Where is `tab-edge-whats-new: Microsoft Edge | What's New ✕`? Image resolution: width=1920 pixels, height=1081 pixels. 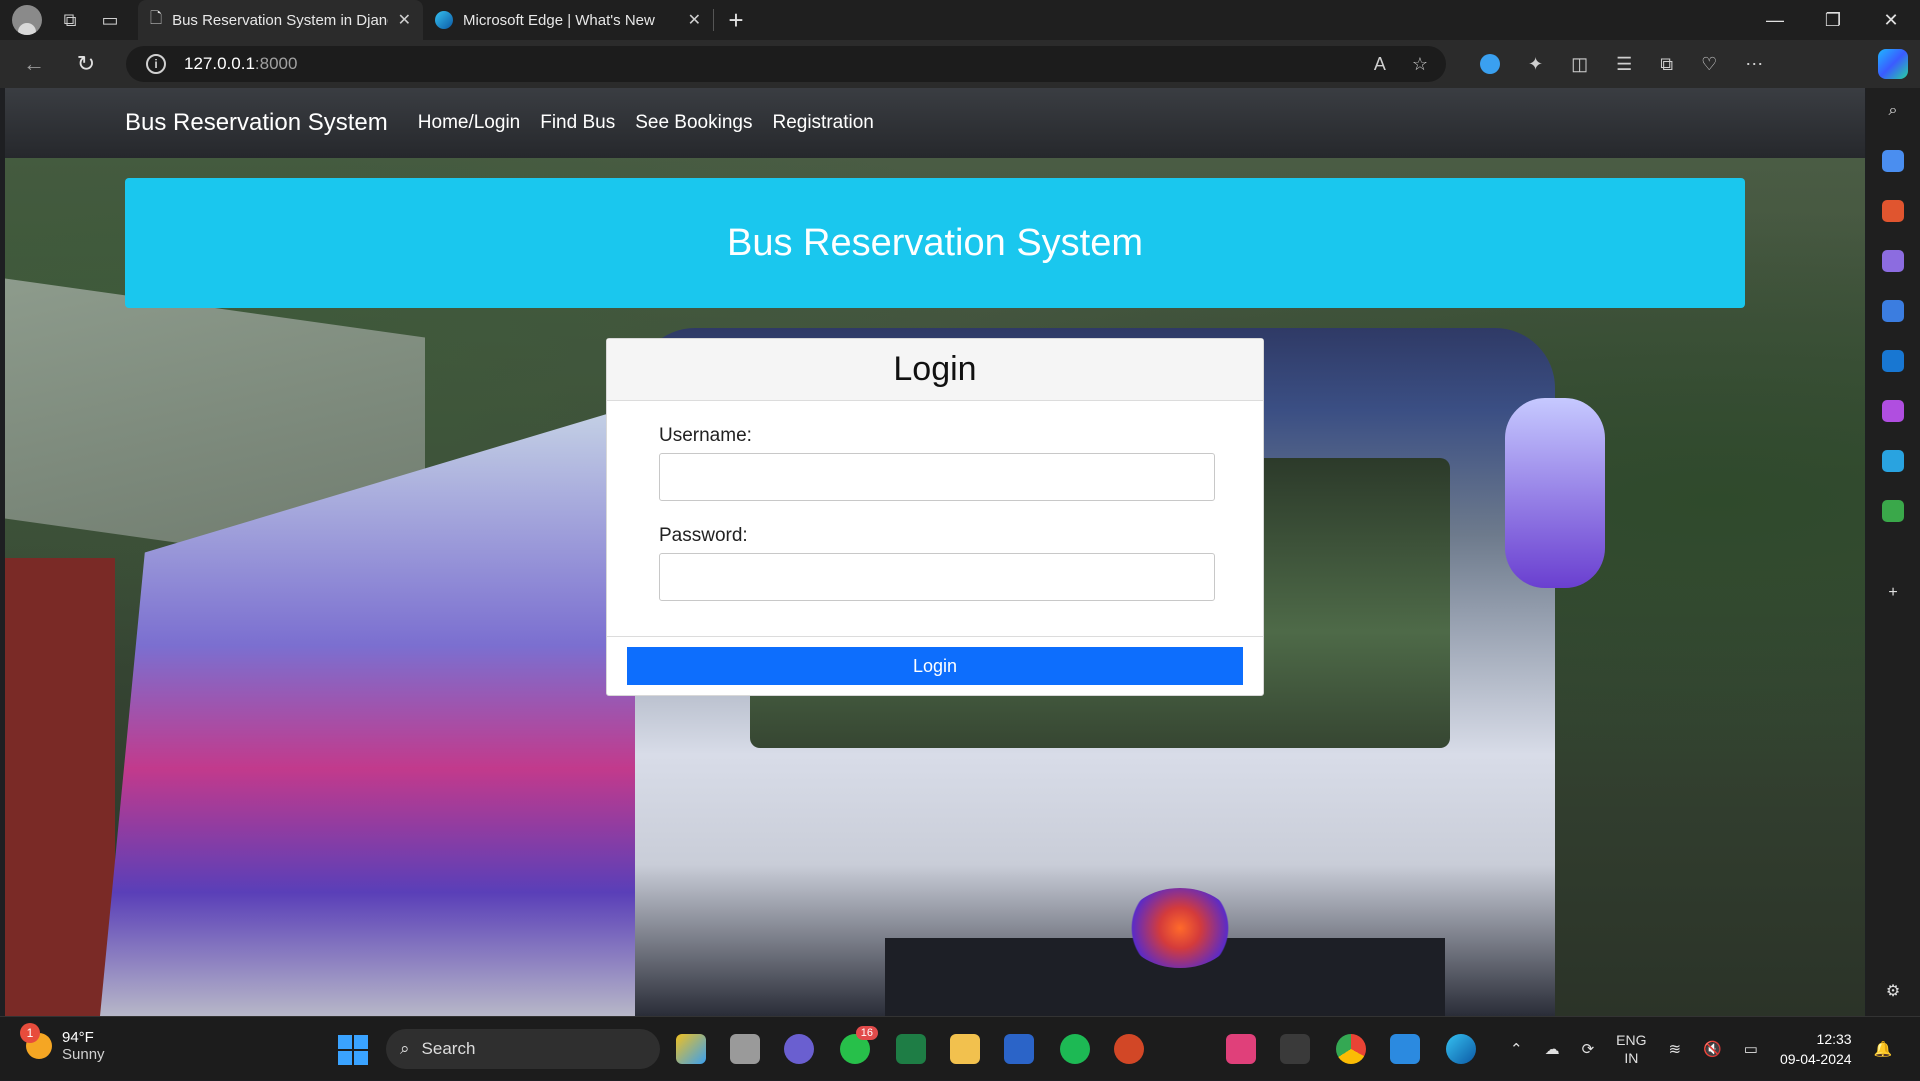 tab-edge-whats-new: Microsoft Edge | What's New ✕ is located at coordinates (568, 20).